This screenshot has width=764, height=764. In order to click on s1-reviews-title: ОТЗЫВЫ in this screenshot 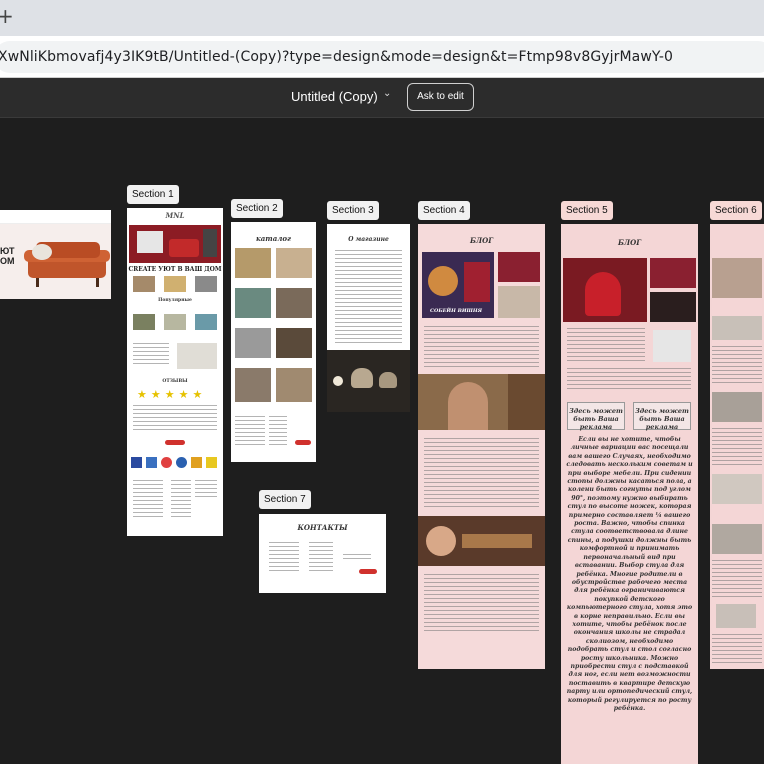, I will do `click(175, 381)`.